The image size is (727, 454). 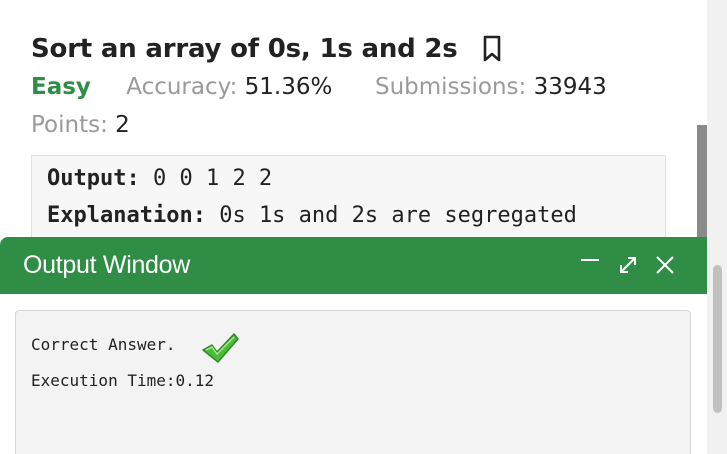 I want to click on example-output-line: Output: 0 0 1 2 2, so click(x=159, y=178).